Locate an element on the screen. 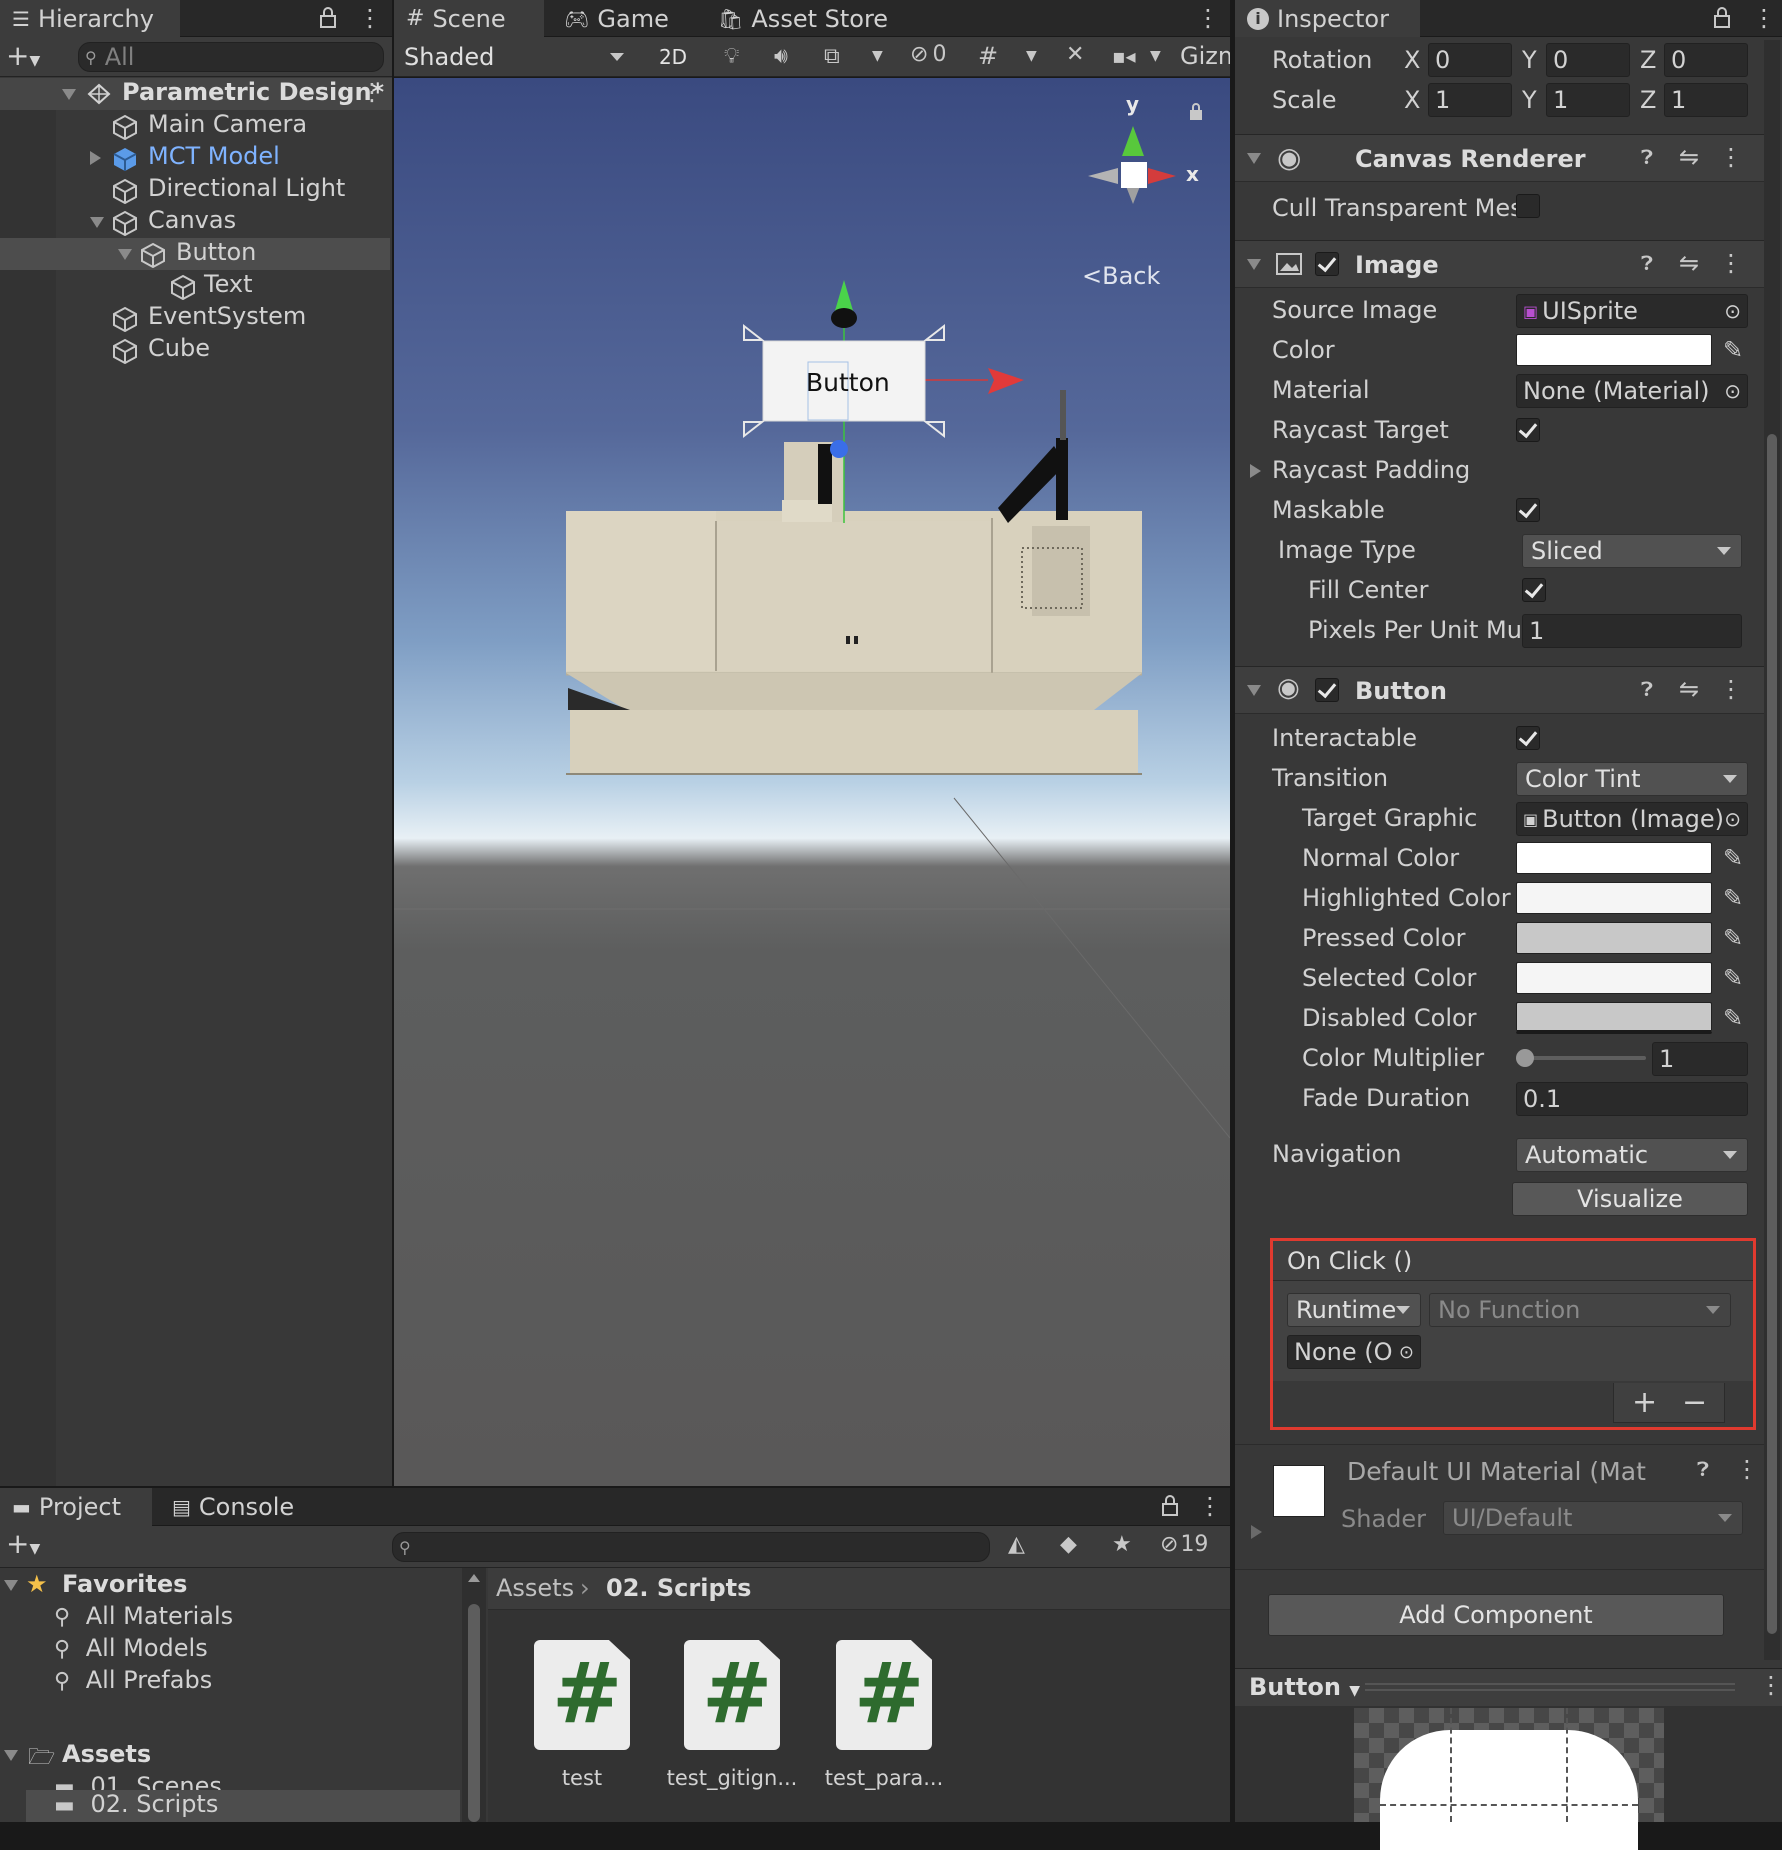 Image resolution: width=1782 pixels, height=1850 pixels. orientation-gizmo: y x is located at coordinates (1133, 169).